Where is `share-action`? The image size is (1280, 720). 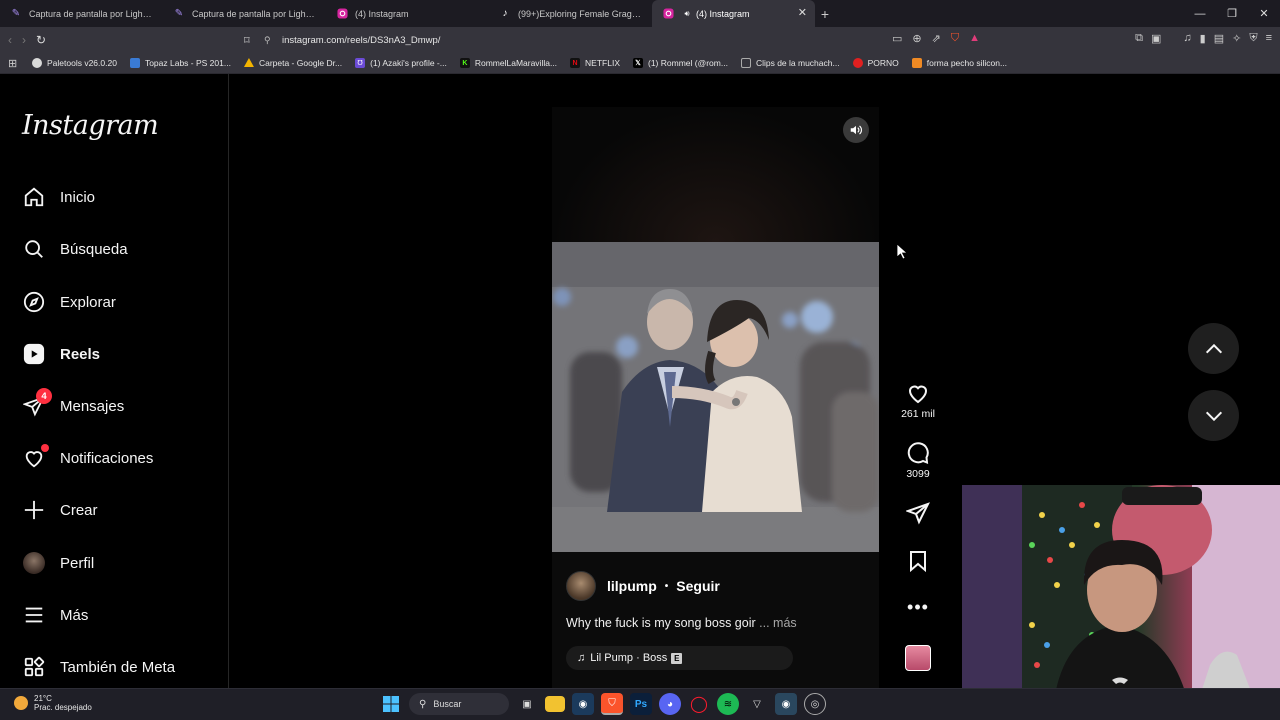 share-action is located at coordinates (918, 514).